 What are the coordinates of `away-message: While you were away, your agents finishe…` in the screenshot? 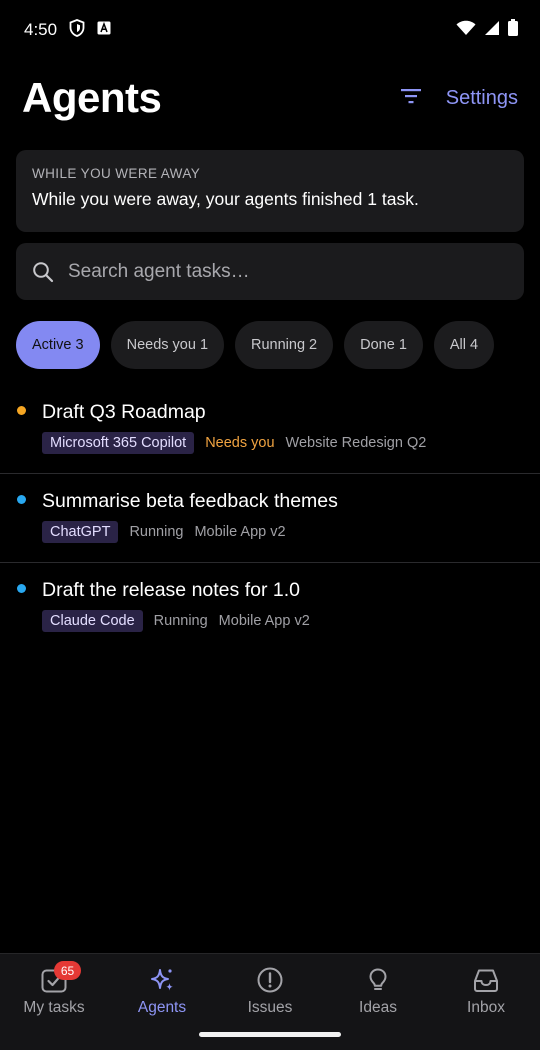 It's located at (225, 199).